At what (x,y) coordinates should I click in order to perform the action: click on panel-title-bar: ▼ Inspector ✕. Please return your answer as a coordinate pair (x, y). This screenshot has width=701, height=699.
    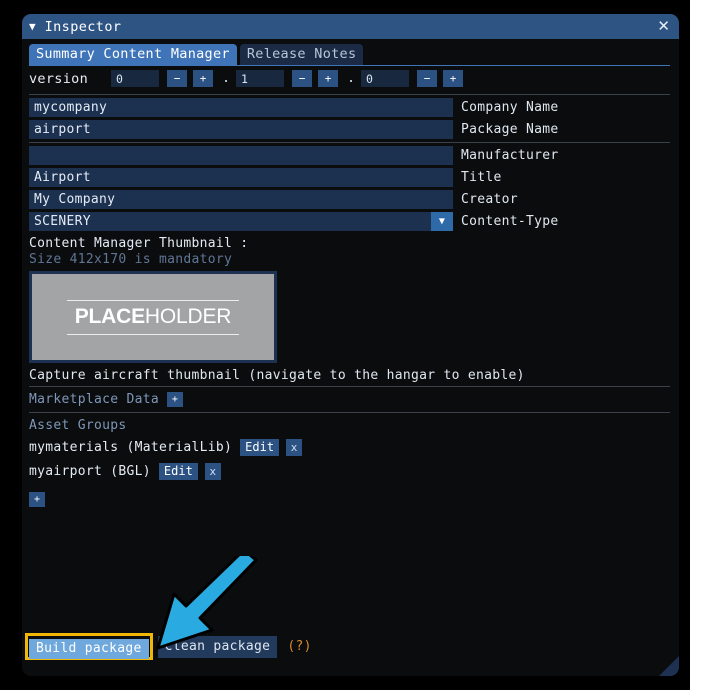
    Looking at the image, I should click on (350, 26).